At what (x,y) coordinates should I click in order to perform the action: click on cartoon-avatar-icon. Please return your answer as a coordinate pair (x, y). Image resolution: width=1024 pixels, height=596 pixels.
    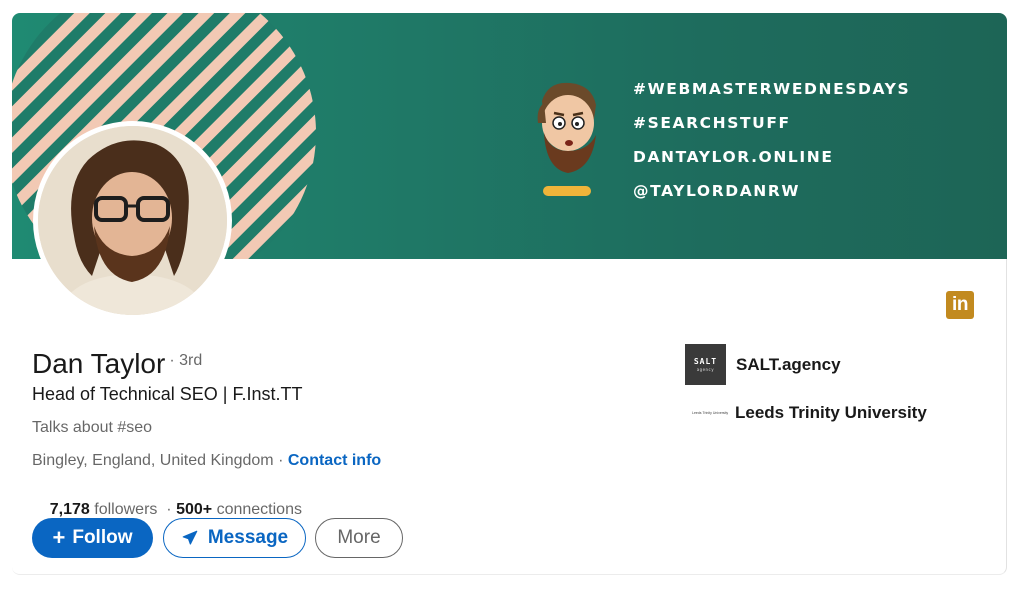
    Looking at the image, I should click on (566, 127).